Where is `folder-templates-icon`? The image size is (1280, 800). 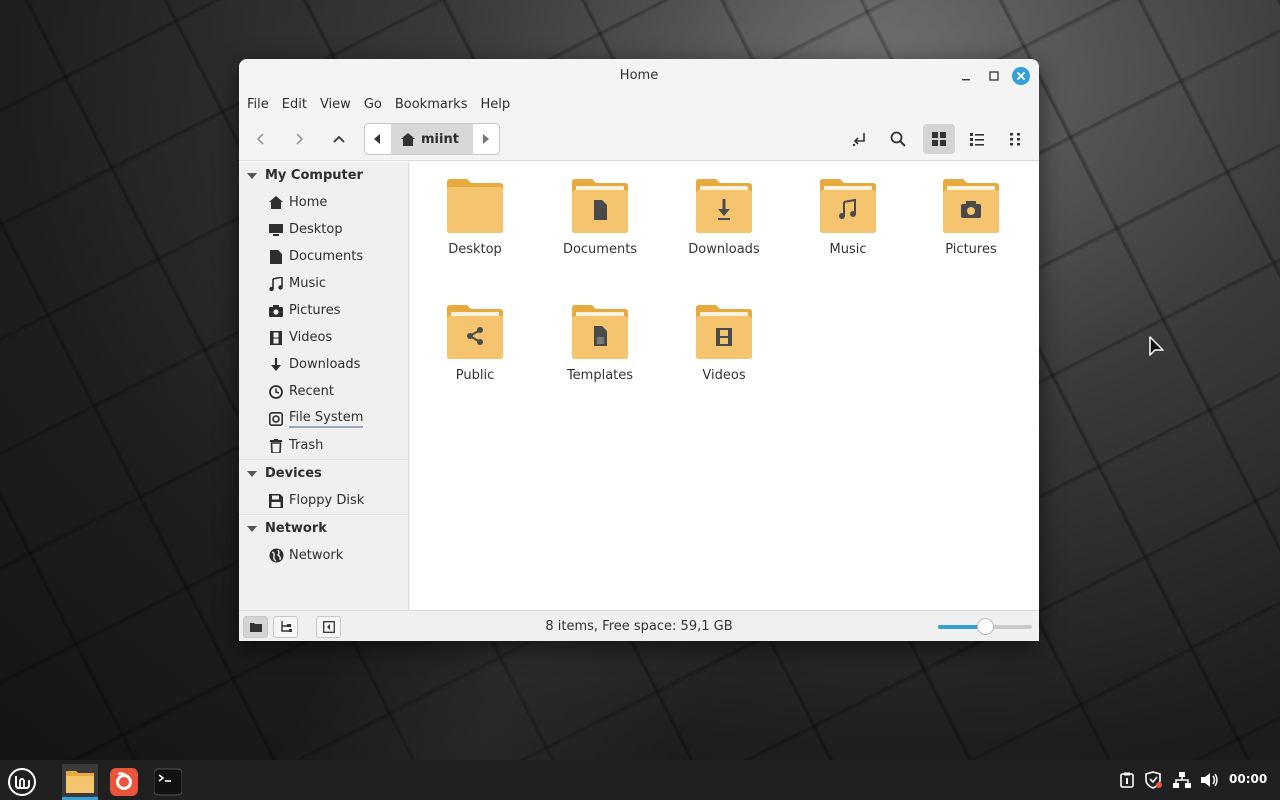
folder-templates-icon is located at coordinates (600, 332).